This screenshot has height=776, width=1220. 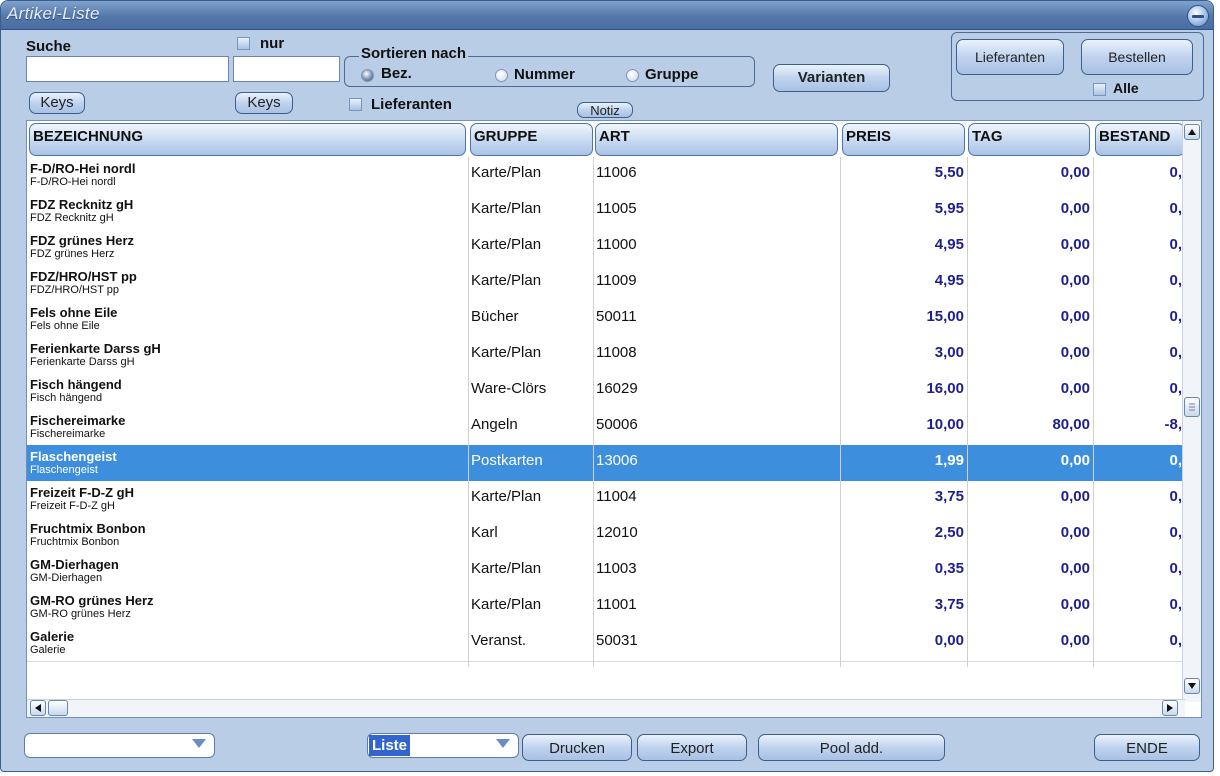 I want to click on cell-art: 11006, so click(x=716, y=175).